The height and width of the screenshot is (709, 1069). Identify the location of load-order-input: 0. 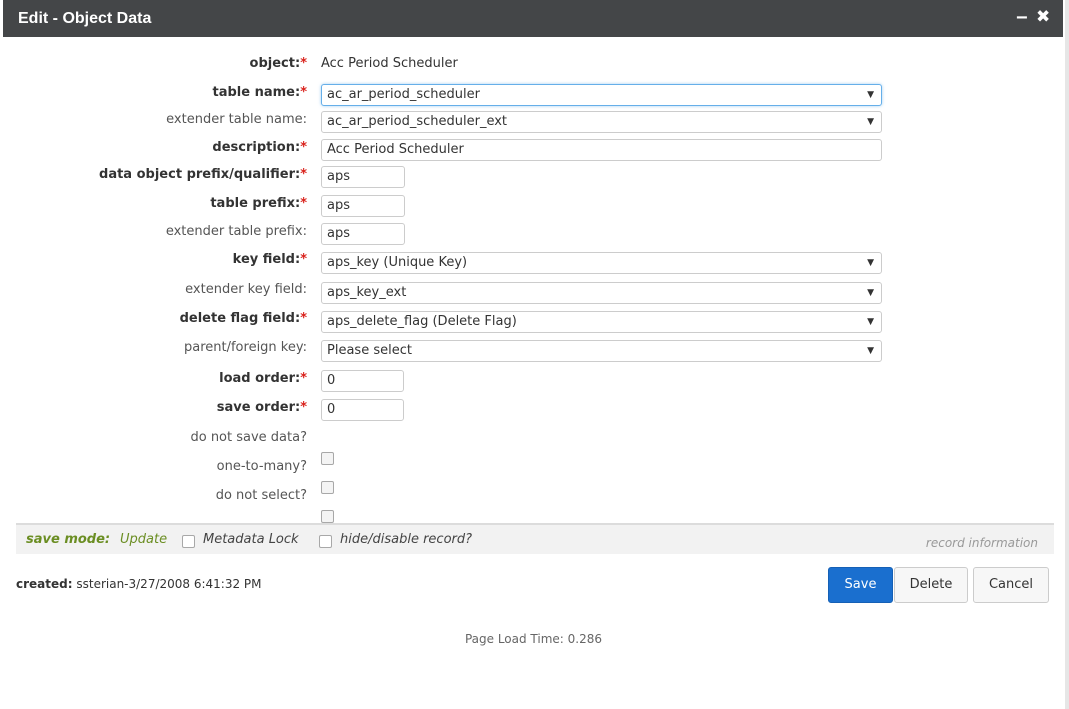
(362, 381).